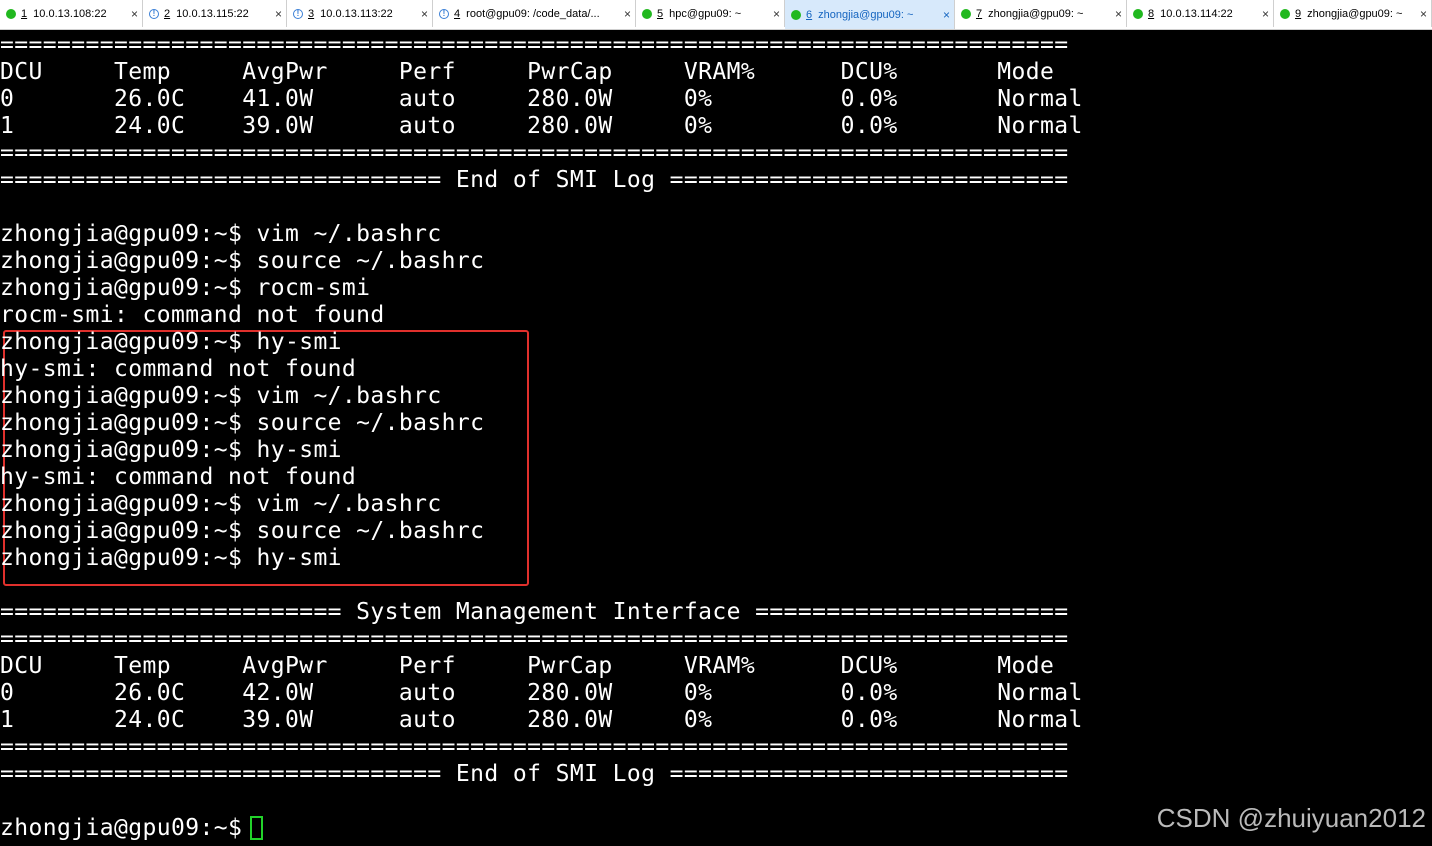 The width and height of the screenshot is (1432, 846). What do you see at coordinates (660, 13) in the screenshot?
I see `tab-number: 5` at bounding box center [660, 13].